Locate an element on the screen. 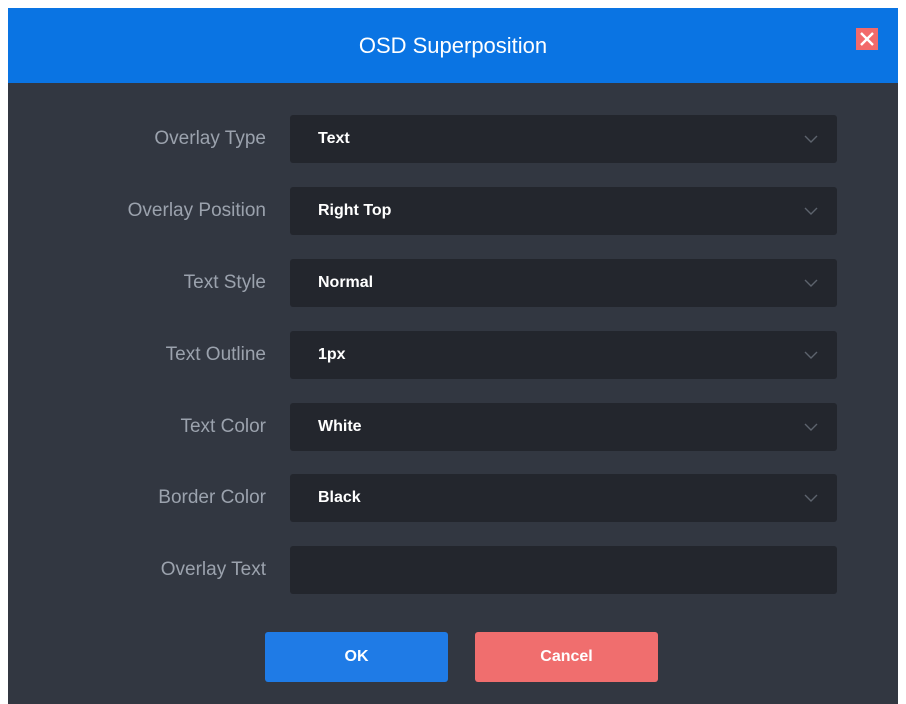 The height and width of the screenshot is (704, 906). border-color-label: Border Color is located at coordinates (212, 497).